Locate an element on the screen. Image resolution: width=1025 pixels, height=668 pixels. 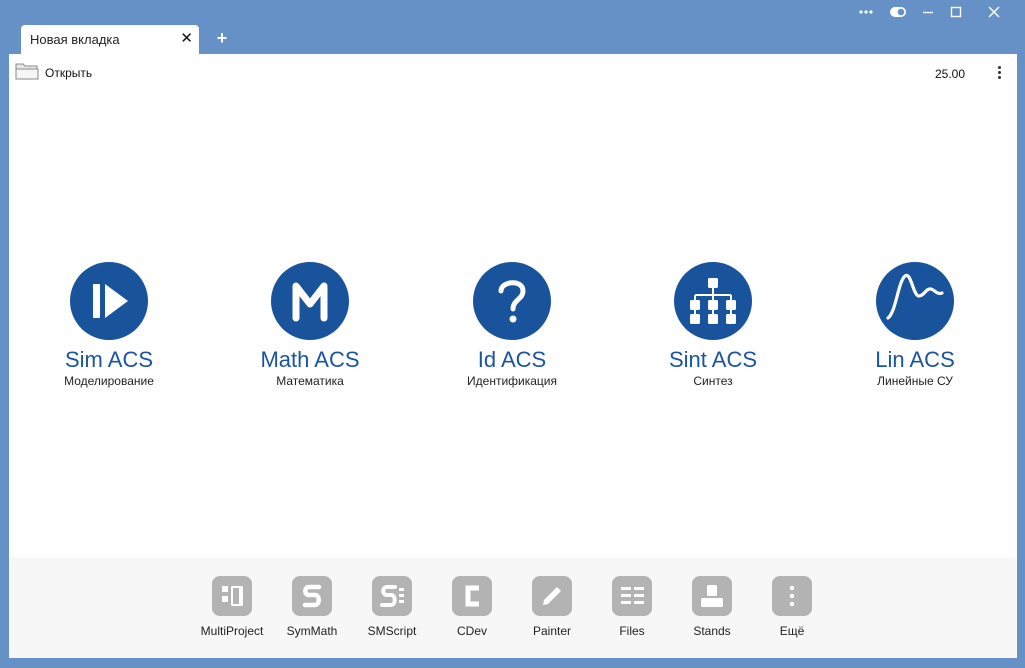
app-id-acs: Id ACS Идентификация is located at coordinates (512, 325).